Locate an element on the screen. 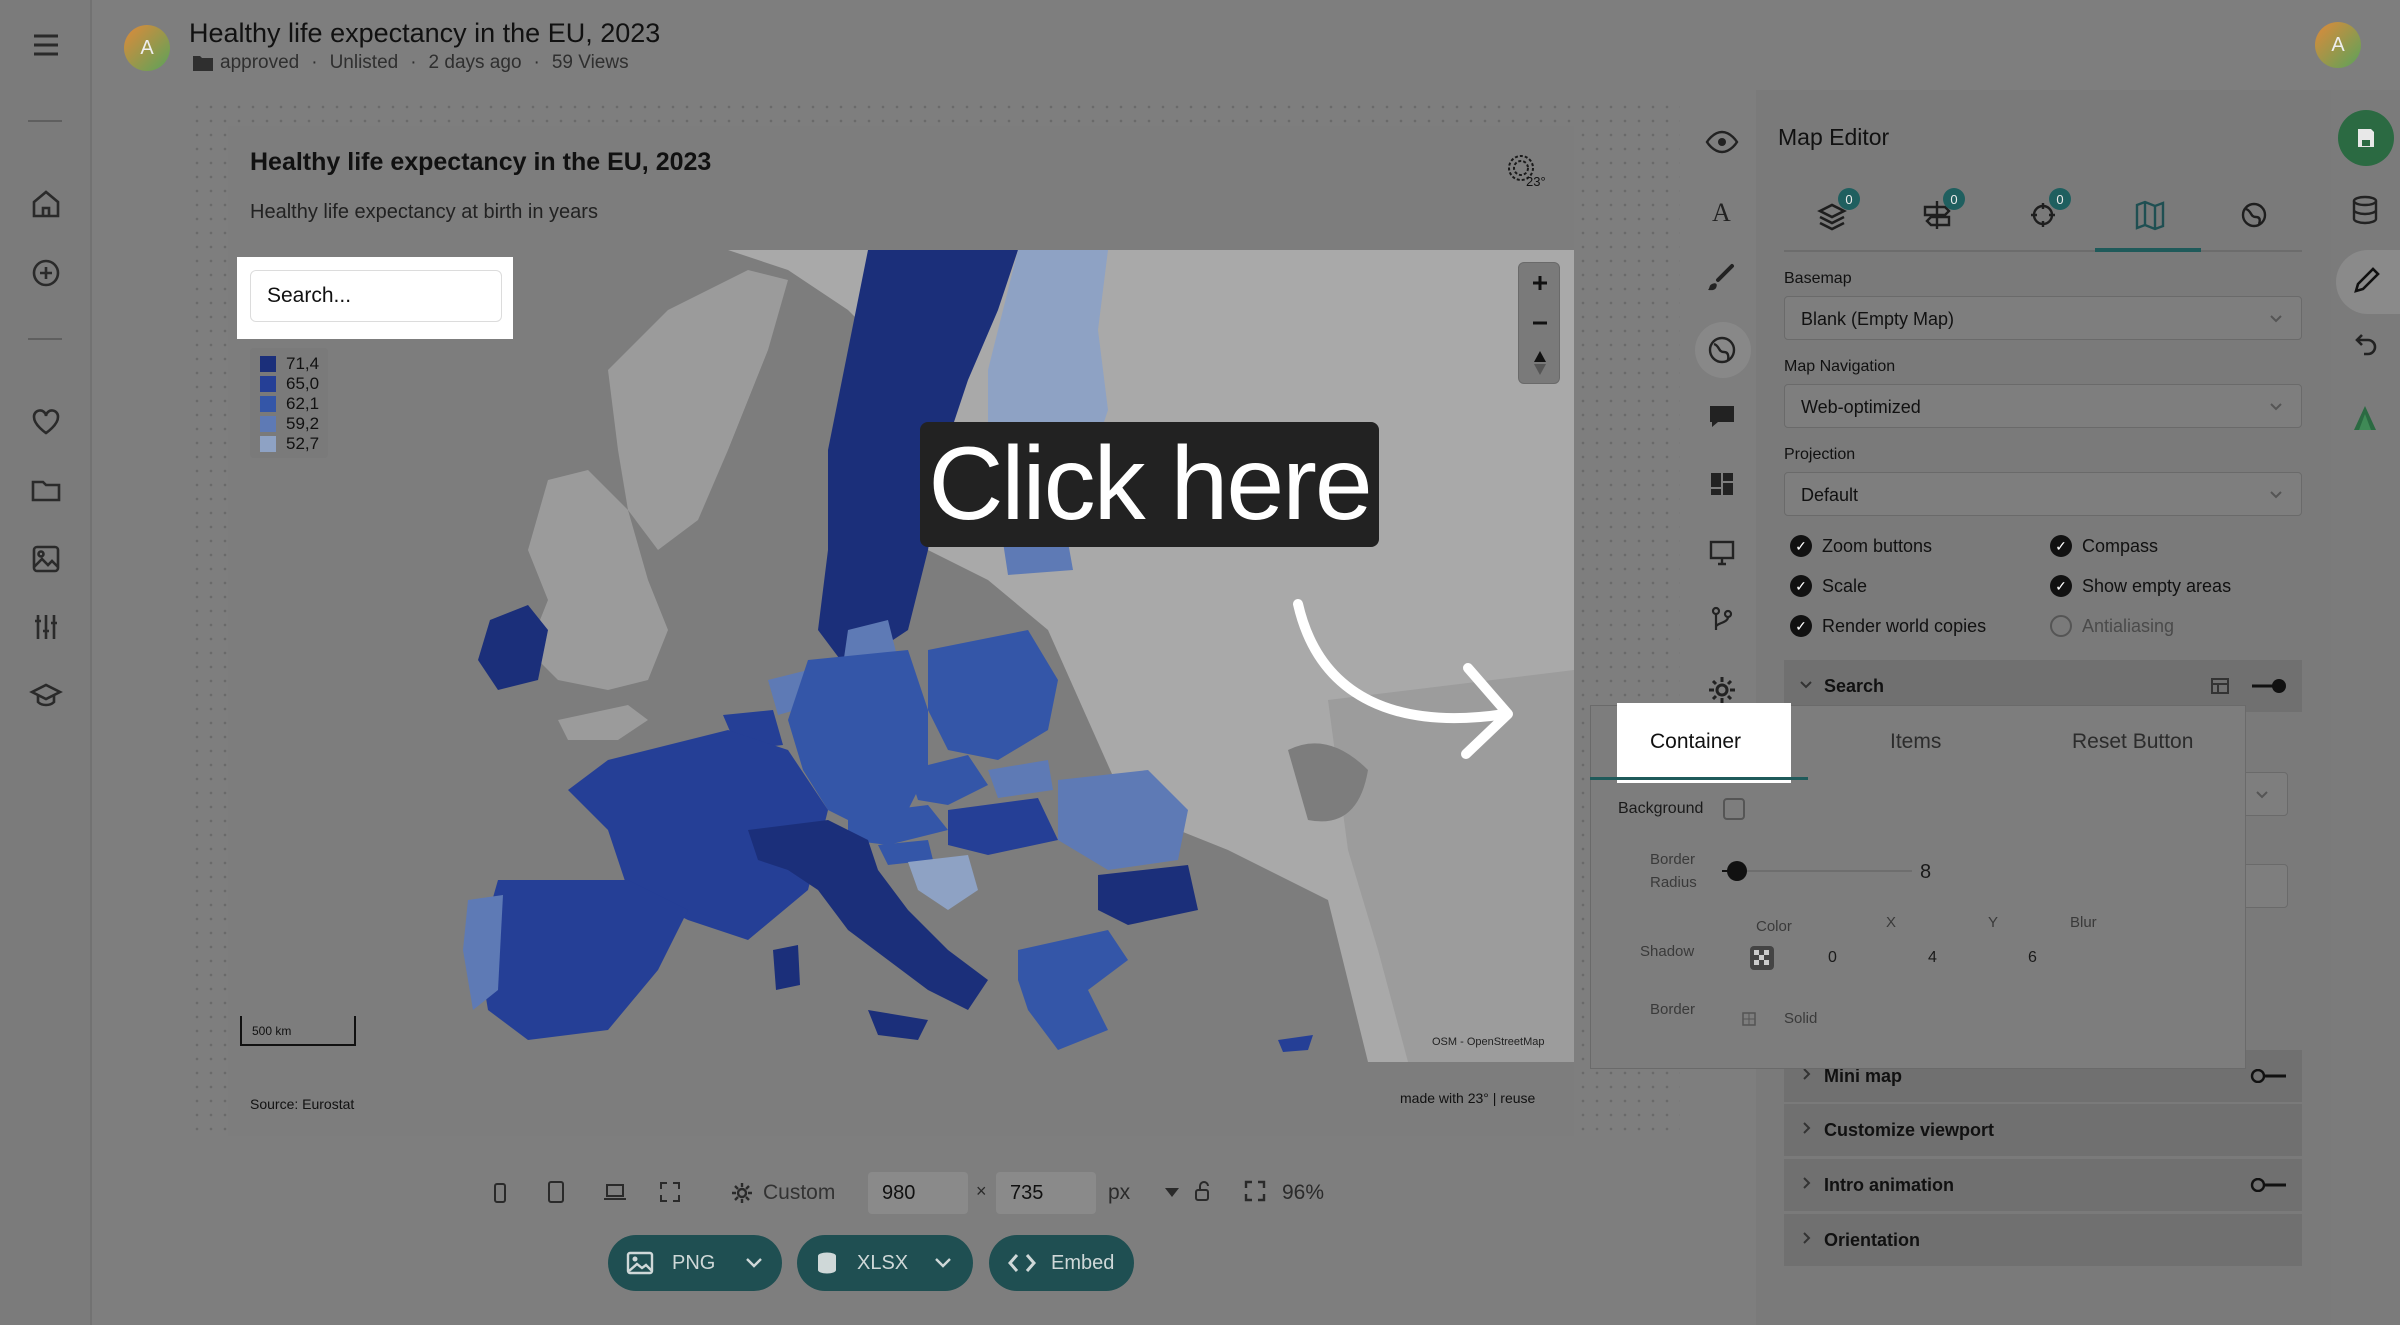 This screenshot has width=2400, height=1325. tab-reset-button: Reset Button is located at coordinates (2132, 742).